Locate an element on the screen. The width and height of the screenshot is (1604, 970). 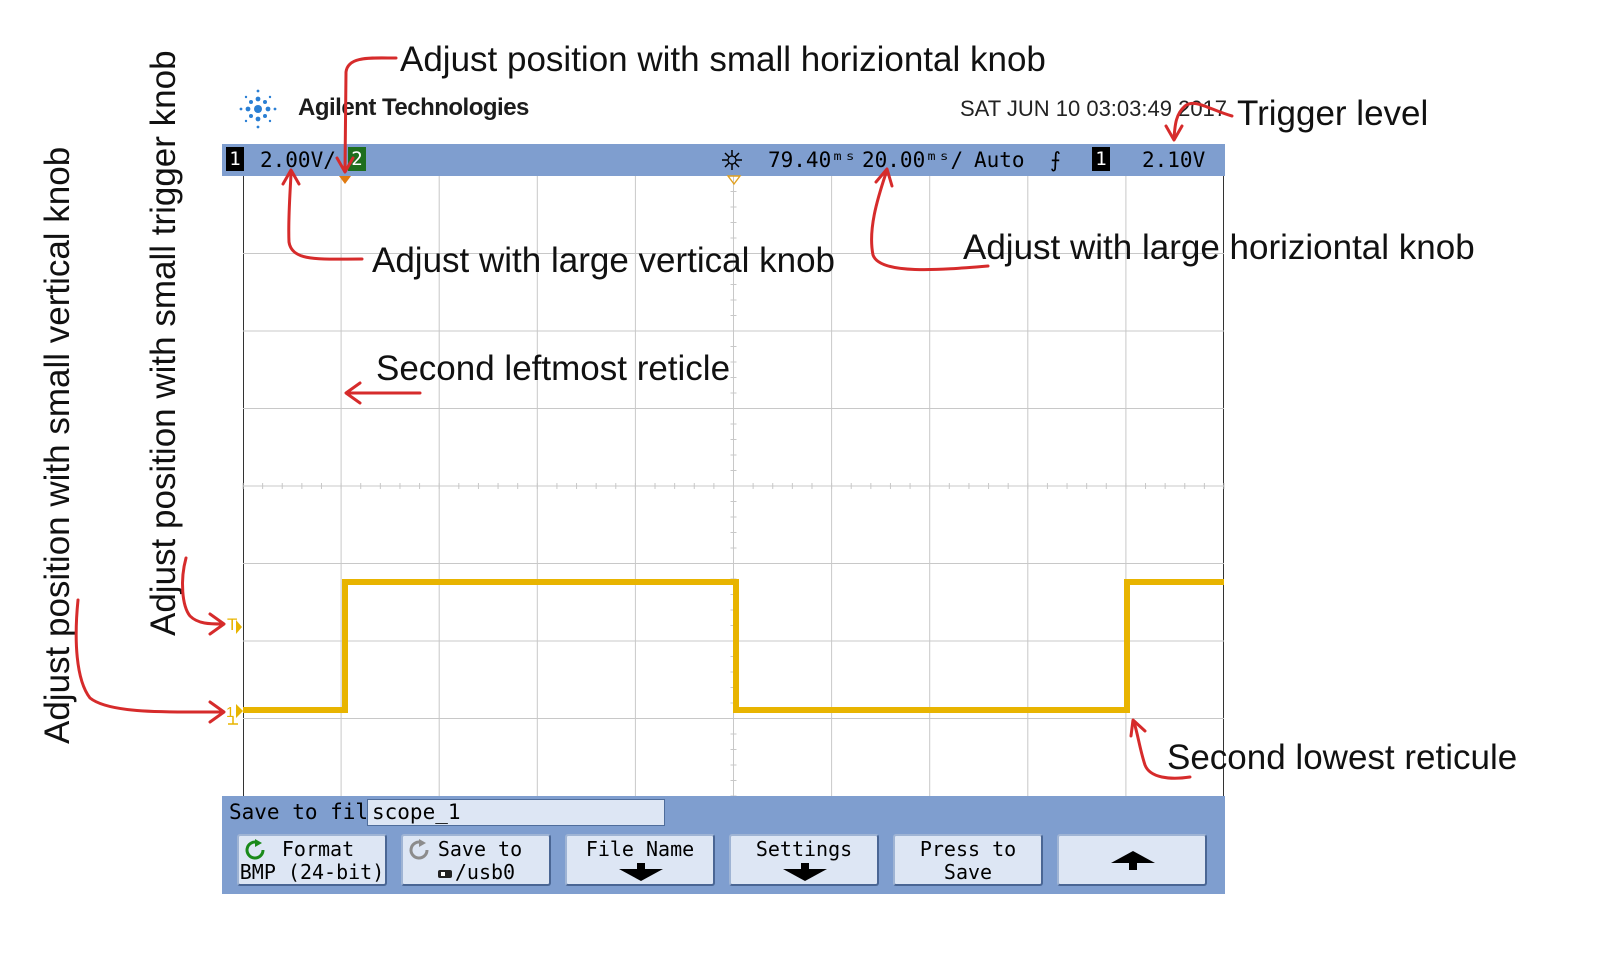
arrow-horizontal-scale is located at coordinates (930, 221).